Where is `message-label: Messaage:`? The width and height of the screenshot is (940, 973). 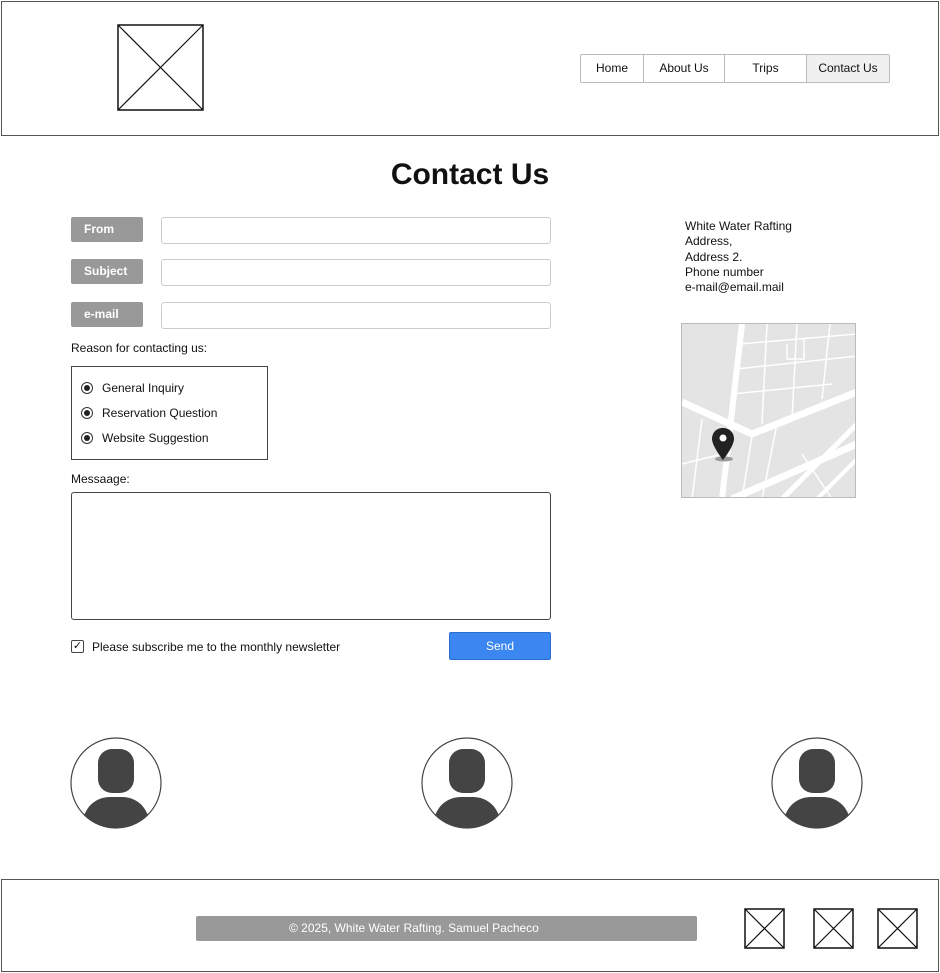
message-label: Messaage: is located at coordinates (100, 479).